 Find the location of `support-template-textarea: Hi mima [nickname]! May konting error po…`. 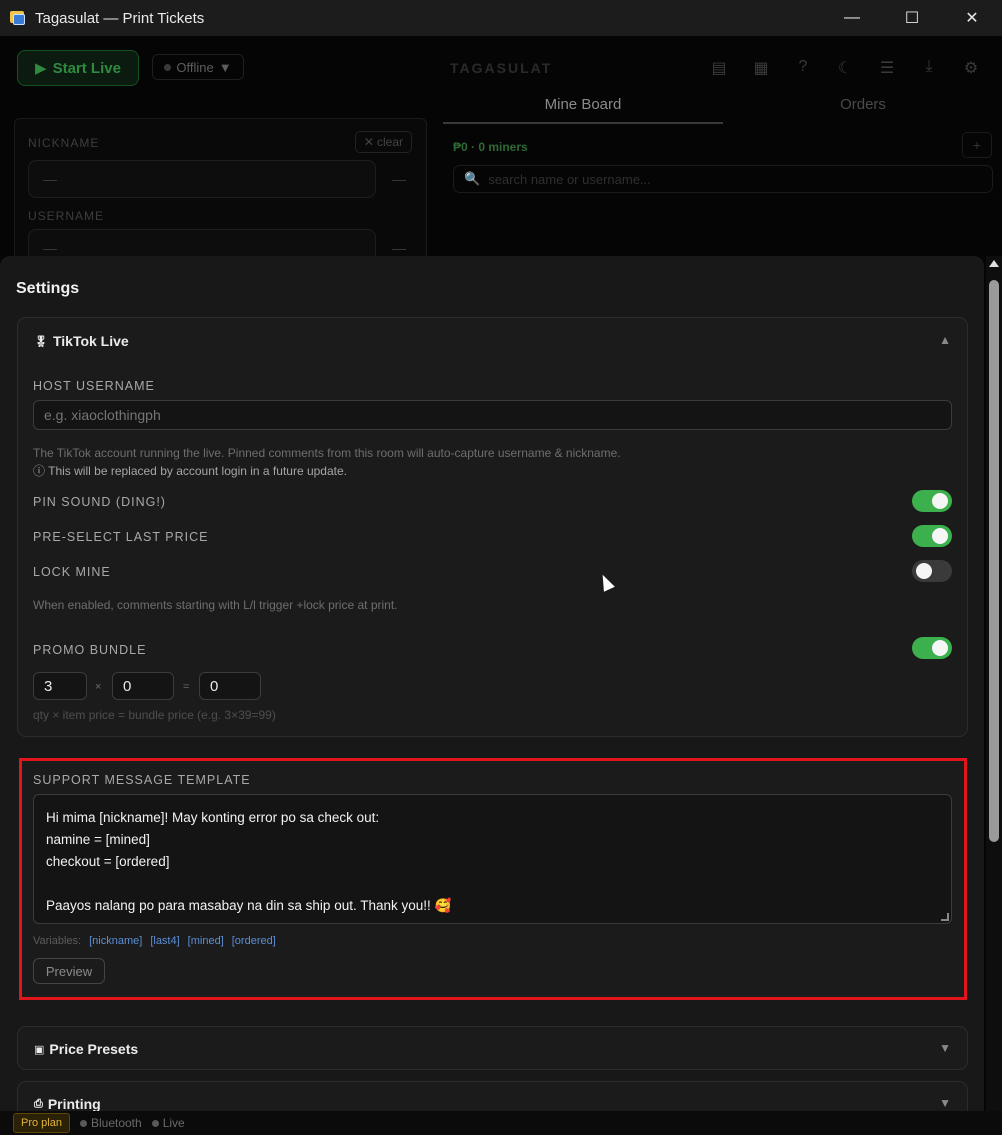

support-template-textarea: Hi mima [nickname]! May konting error po… is located at coordinates (492, 859).